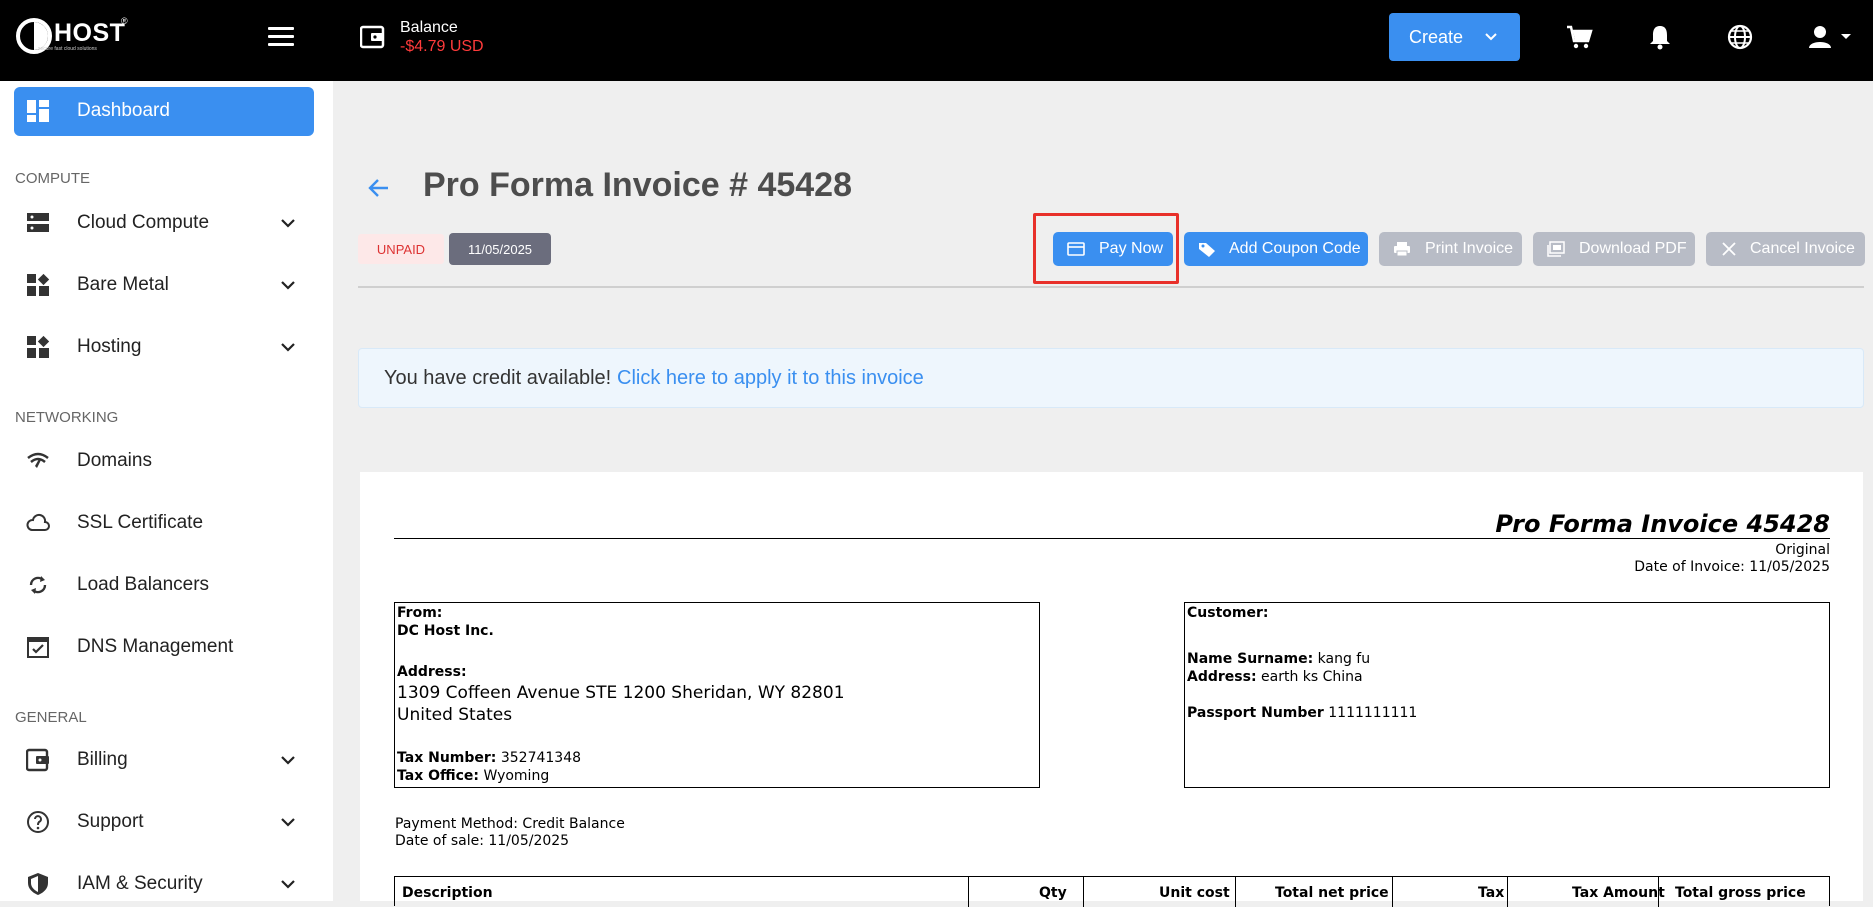 This screenshot has width=1873, height=907. I want to click on logo-text: HOST, so click(90, 33).